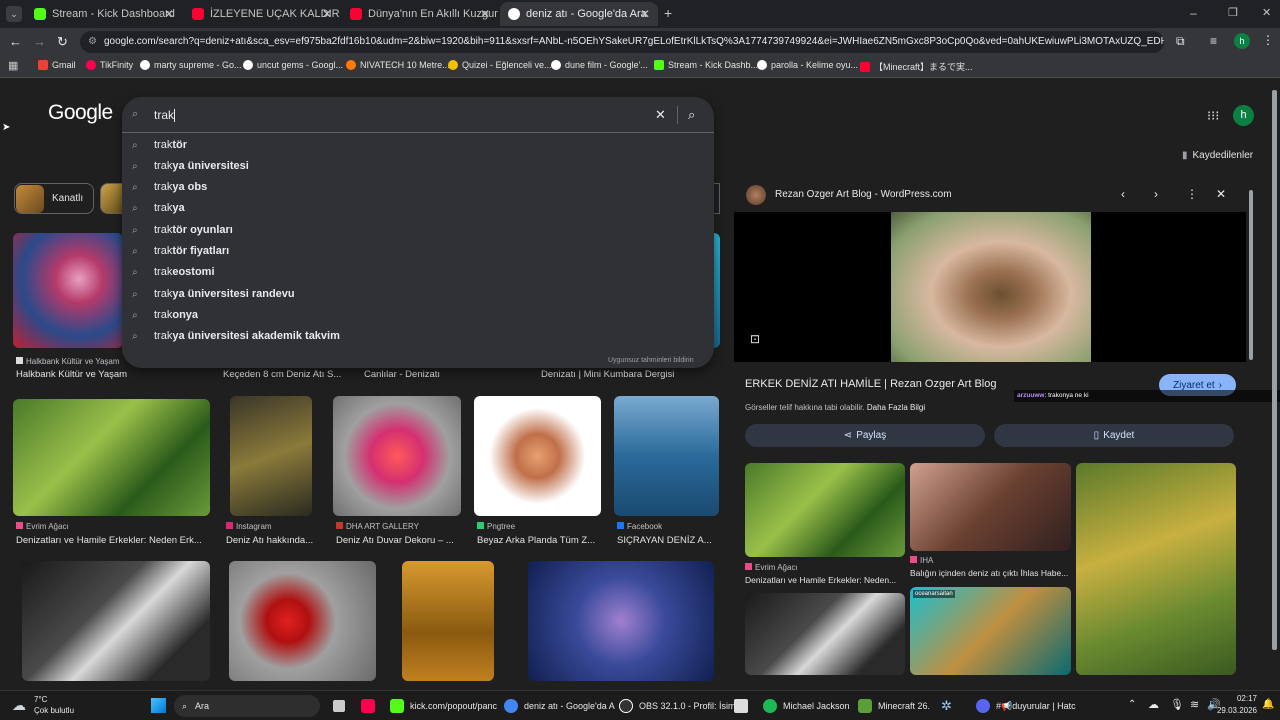 Image resolution: width=1280 pixels, height=720 pixels. What do you see at coordinates (106, 374) in the screenshot?
I see `image-title: Halkbank Kültür ve Yaşam` at bounding box center [106, 374].